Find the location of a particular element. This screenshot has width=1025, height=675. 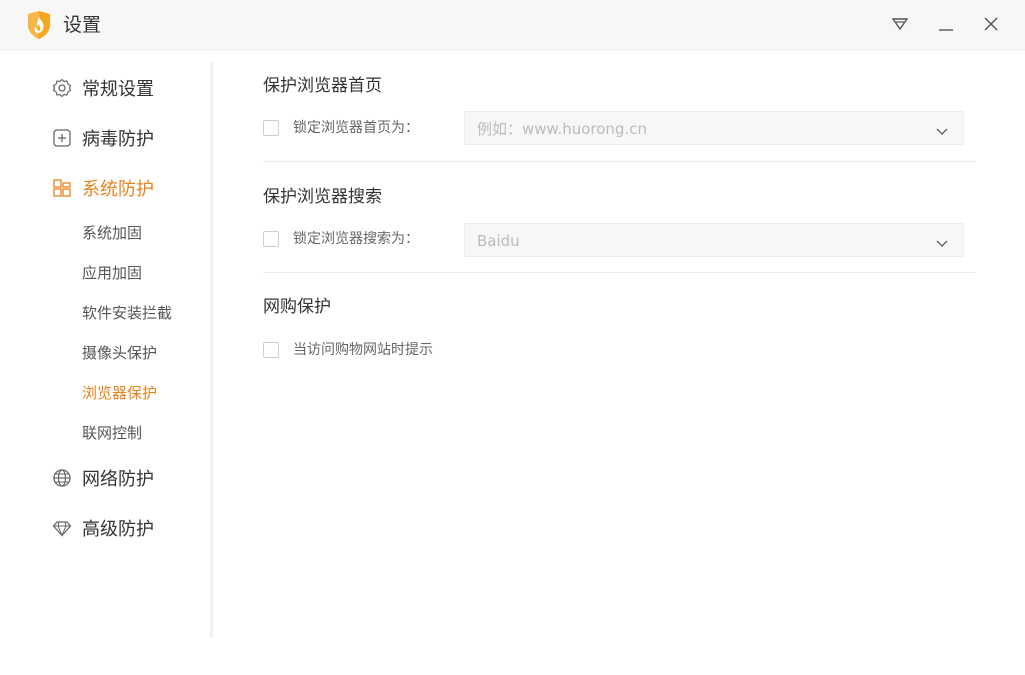

lock-search-label: 锁定浏览器搜索为： is located at coordinates (356, 239).